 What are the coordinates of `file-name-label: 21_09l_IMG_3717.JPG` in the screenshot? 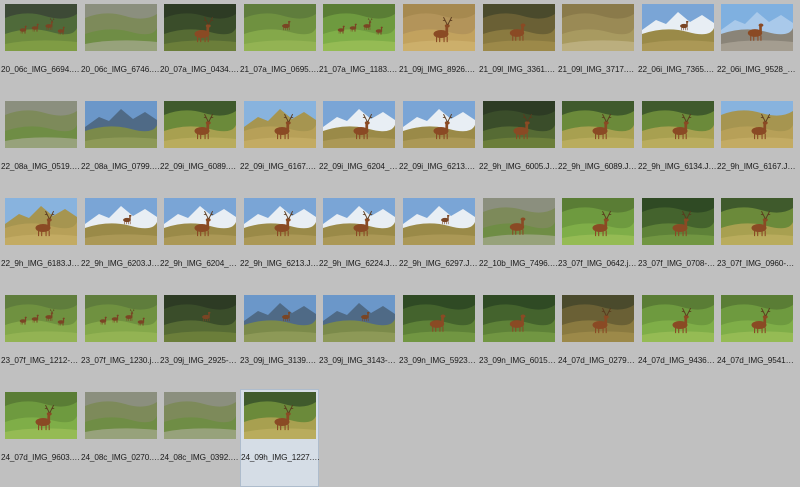 It's located at (597, 69).